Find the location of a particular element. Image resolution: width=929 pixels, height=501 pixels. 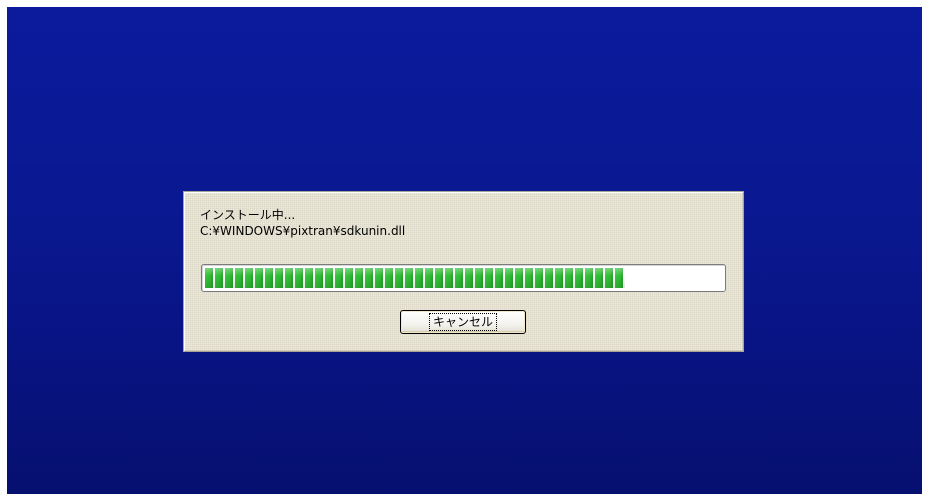

cancel-button: キャンセル is located at coordinates (463, 322).